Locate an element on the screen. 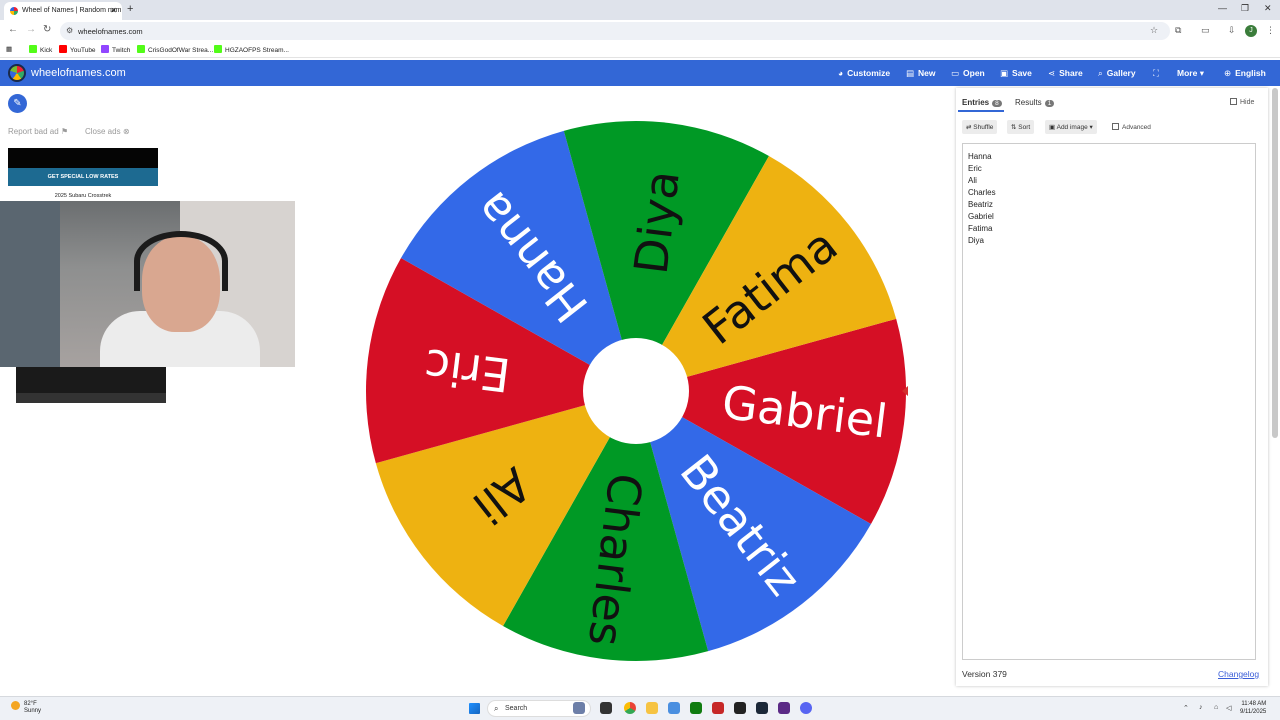 This screenshot has width=1280, height=720. close-window-icon: ✕ is located at coordinates (1268, 8).